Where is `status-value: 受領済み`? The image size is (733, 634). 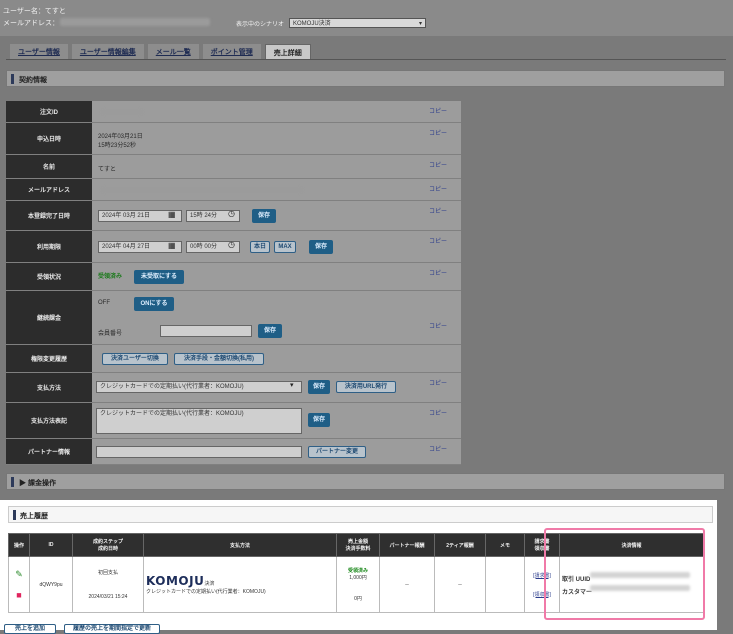 status-value: 受領済み is located at coordinates (110, 277).